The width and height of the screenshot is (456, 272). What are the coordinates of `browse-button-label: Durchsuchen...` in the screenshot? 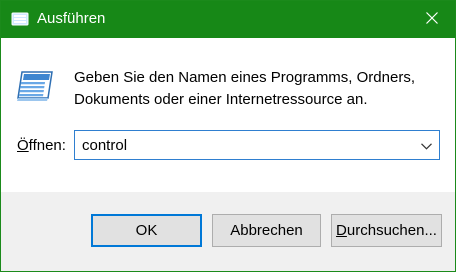 It's located at (386, 230).